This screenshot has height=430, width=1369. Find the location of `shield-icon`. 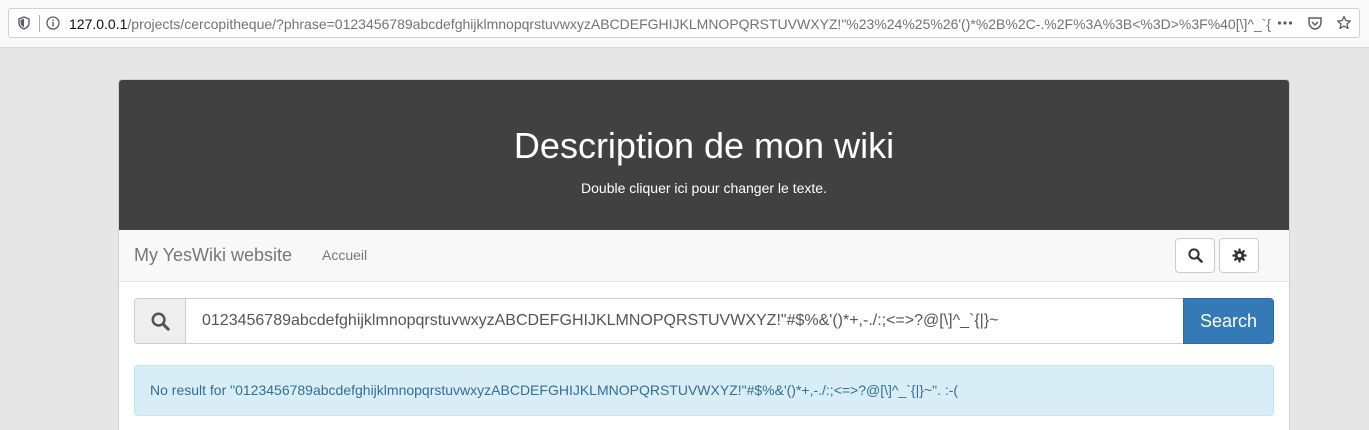

shield-icon is located at coordinates (24, 23).